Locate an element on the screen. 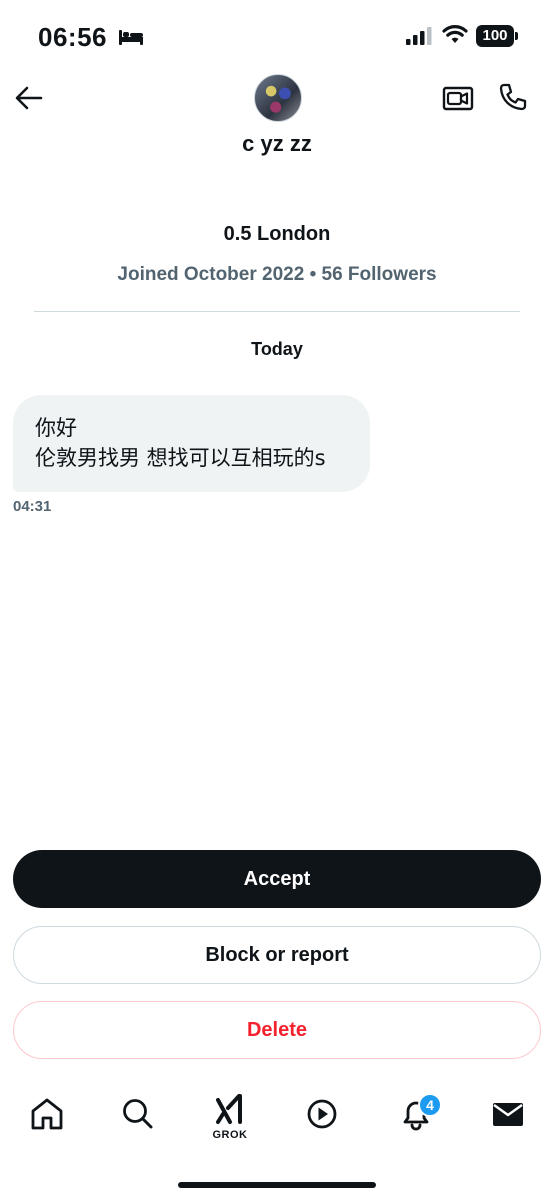  message-line: 你好 is located at coordinates (56, 428).